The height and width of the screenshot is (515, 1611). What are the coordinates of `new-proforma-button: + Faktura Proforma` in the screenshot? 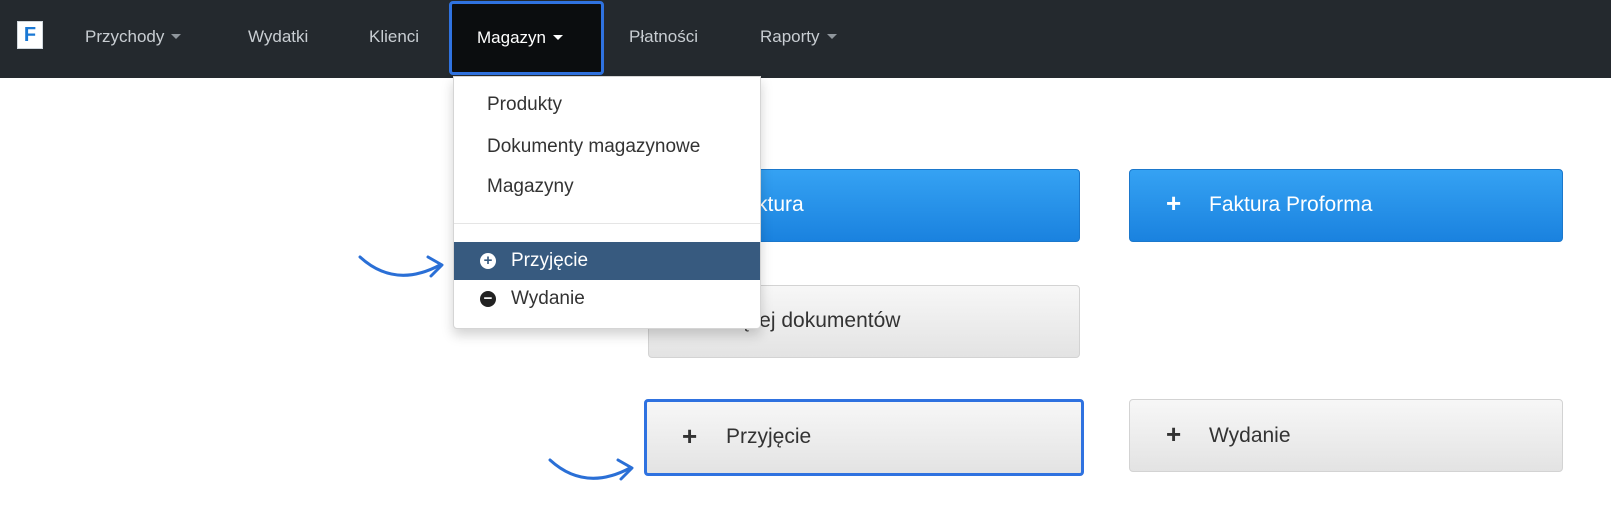 It's located at (1346, 205).